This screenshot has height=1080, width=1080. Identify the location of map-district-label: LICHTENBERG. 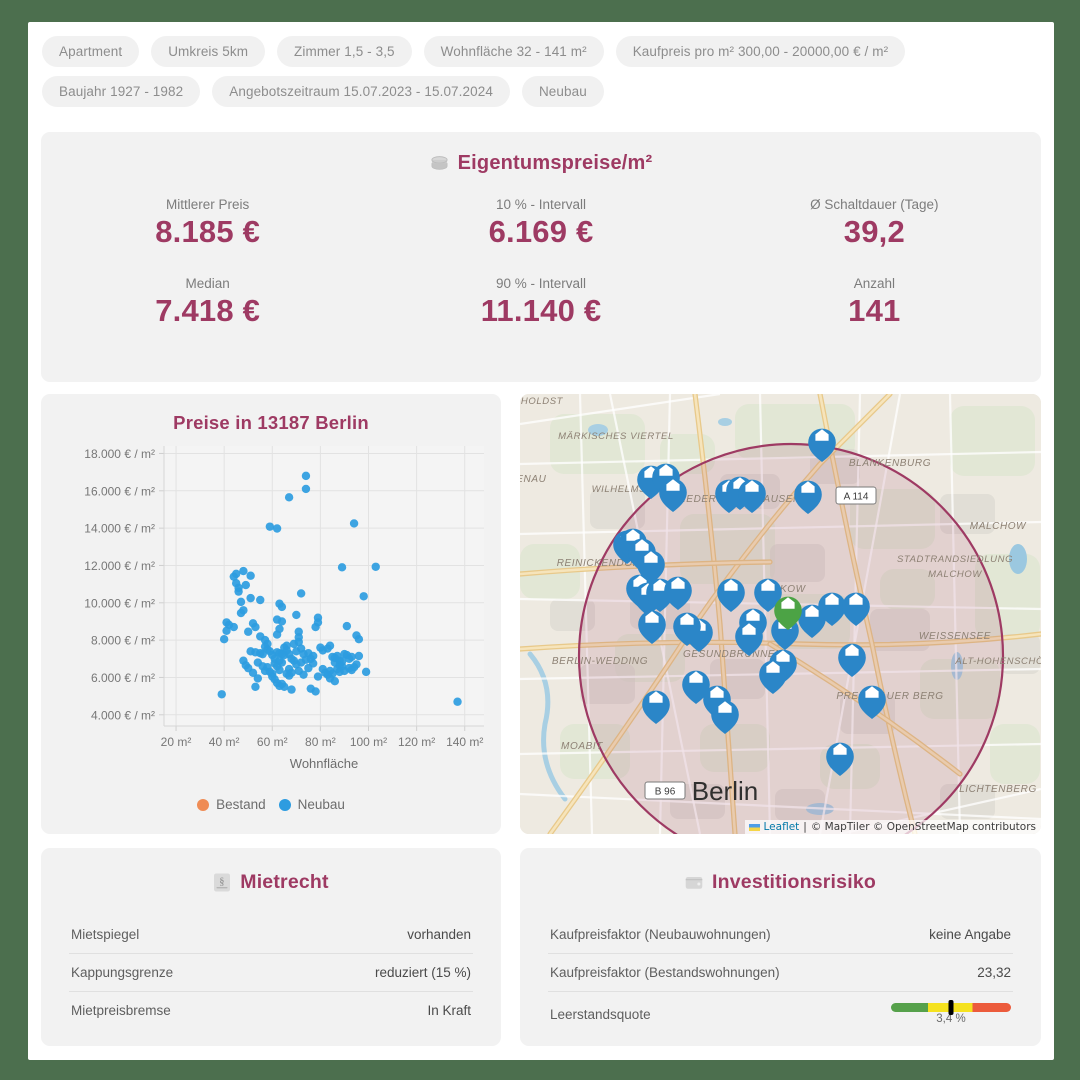
(998, 789).